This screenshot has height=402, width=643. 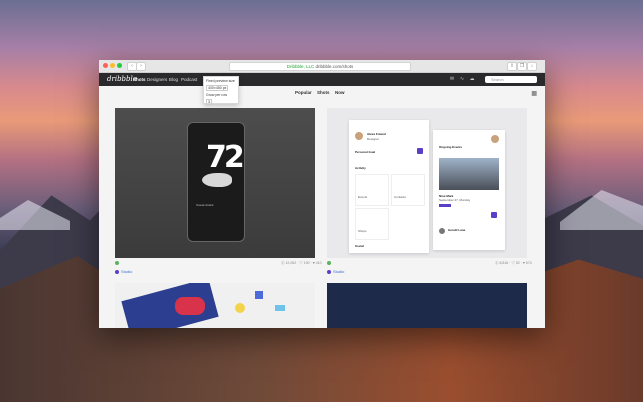 I want to click on event-date: September 27, Monday, so click(x=455, y=200).